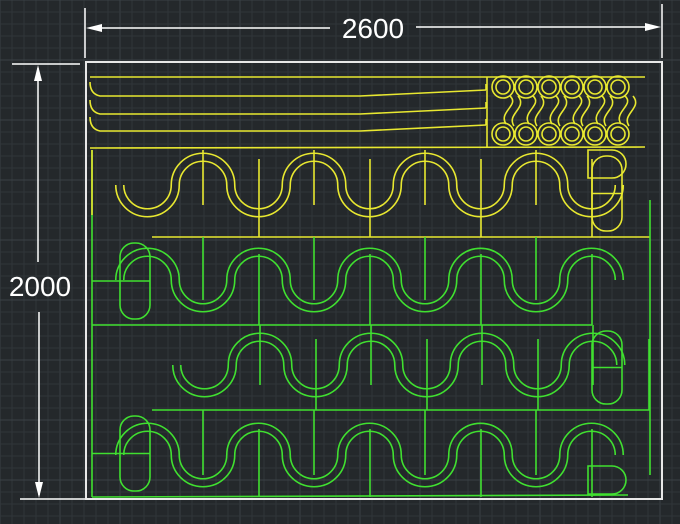 This screenshot has height=524, width=680. What do you see at coordinates (38, 73) in the screenshot?
I see `arrow-up-icon` at bounding box center [38, 73].